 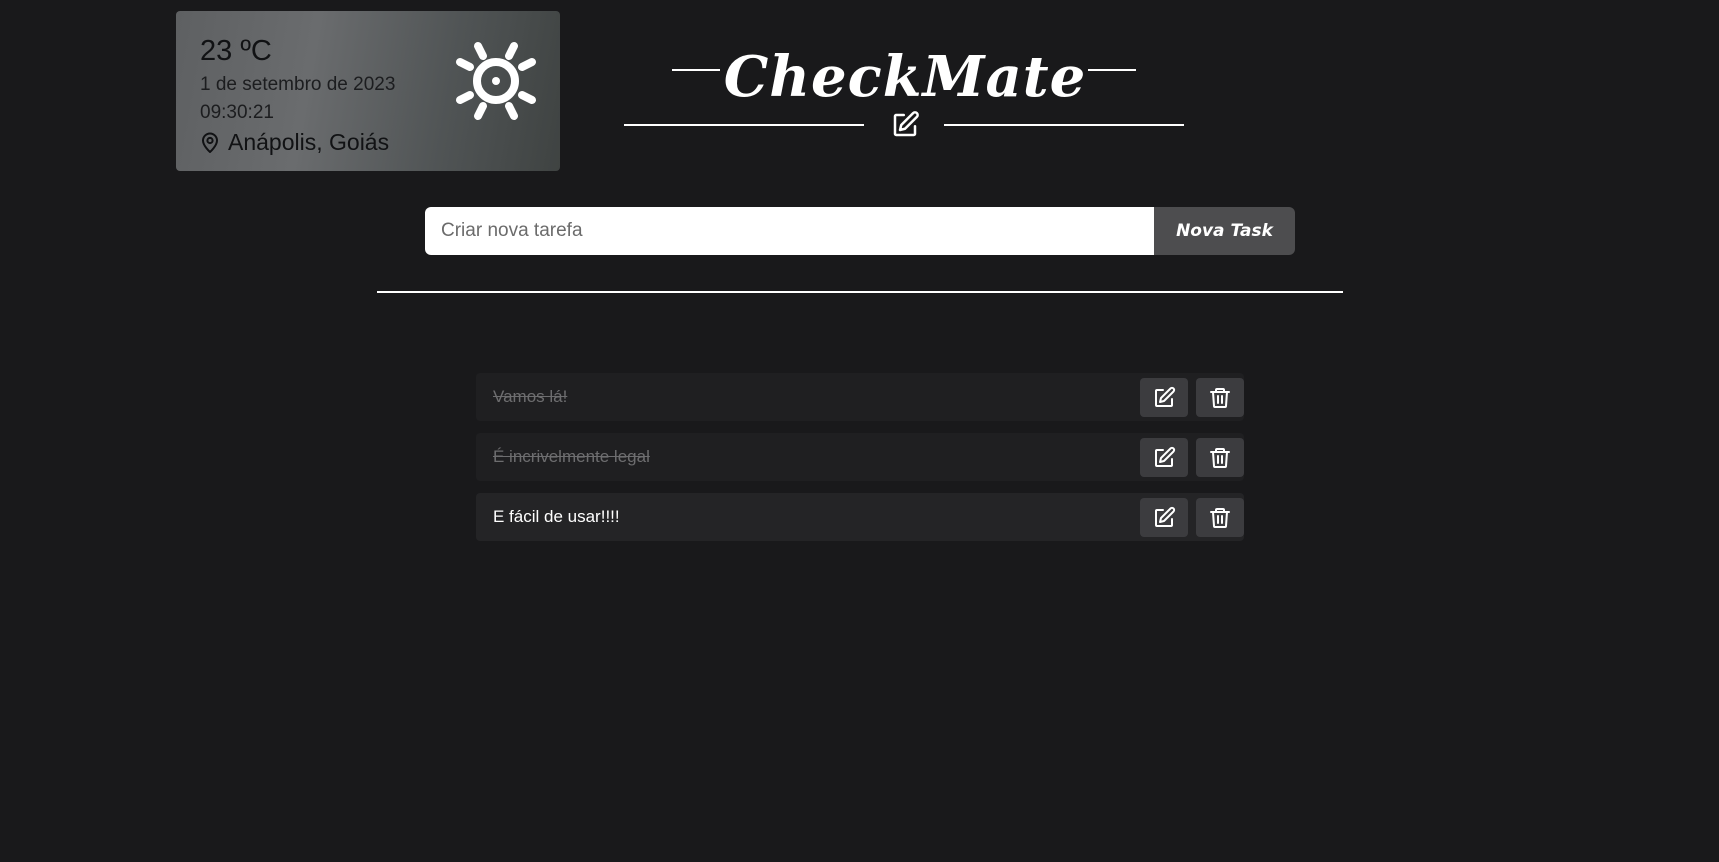 What do you see at coordinates (744, 125) in the screenshot?
I see `subtitle-line-left` at bounding box center [744, 125].